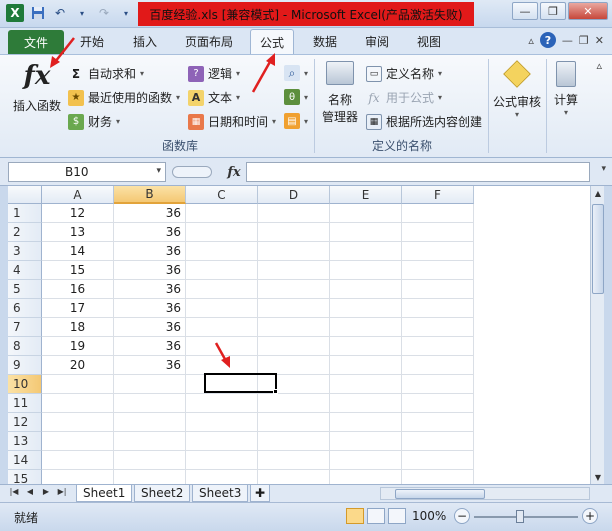 The height and width of the screenshot is (531, 612). What do you see at coordinates (78, 403) in the screenshot?
I see `cell-a11` at bounding box center [78, 403].